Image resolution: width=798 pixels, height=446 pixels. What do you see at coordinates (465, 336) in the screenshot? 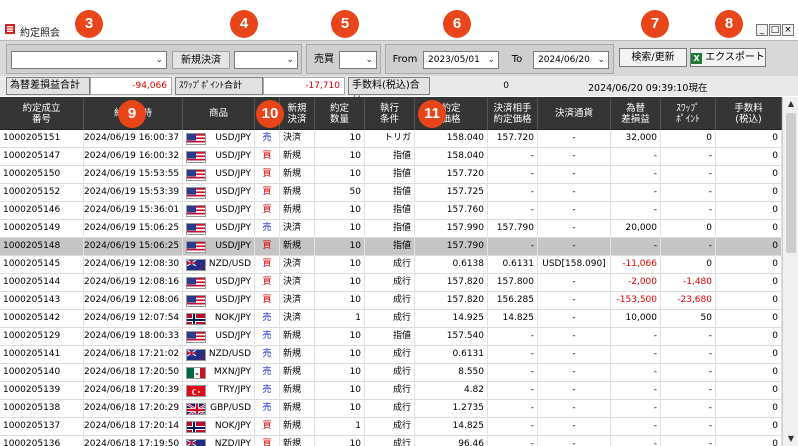
I see `cell-price-text: 157.540` at bounding box center [465, 336].